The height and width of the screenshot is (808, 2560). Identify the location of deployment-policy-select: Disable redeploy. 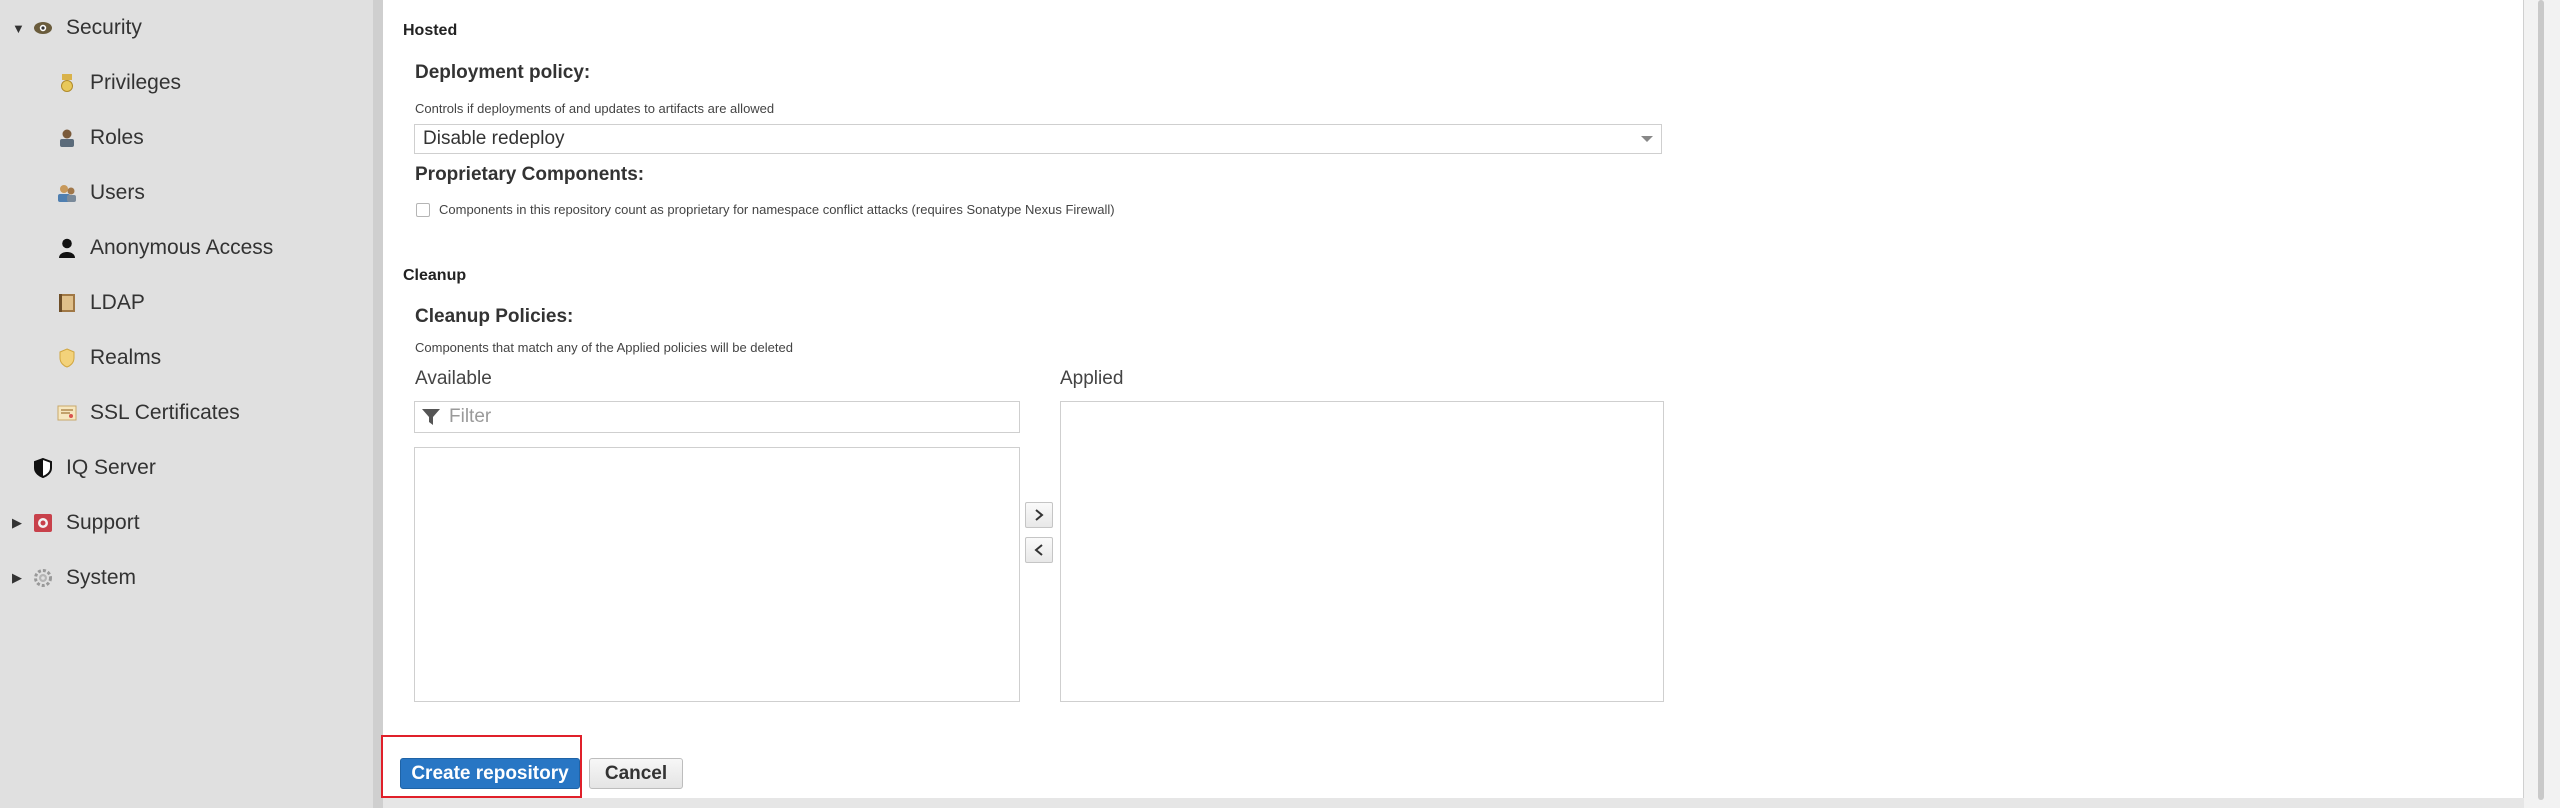
(1038, 139).